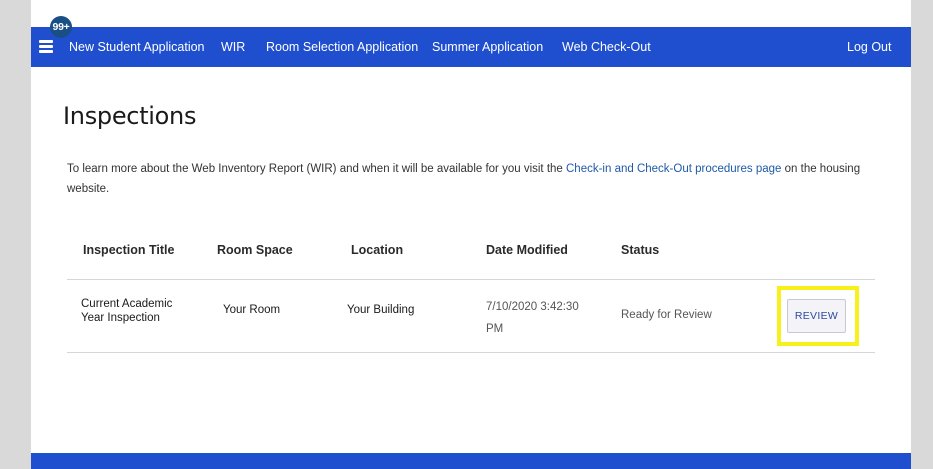 The image size is (933, 469). I want to click on logout-link: Log Out, so click(869, 47).